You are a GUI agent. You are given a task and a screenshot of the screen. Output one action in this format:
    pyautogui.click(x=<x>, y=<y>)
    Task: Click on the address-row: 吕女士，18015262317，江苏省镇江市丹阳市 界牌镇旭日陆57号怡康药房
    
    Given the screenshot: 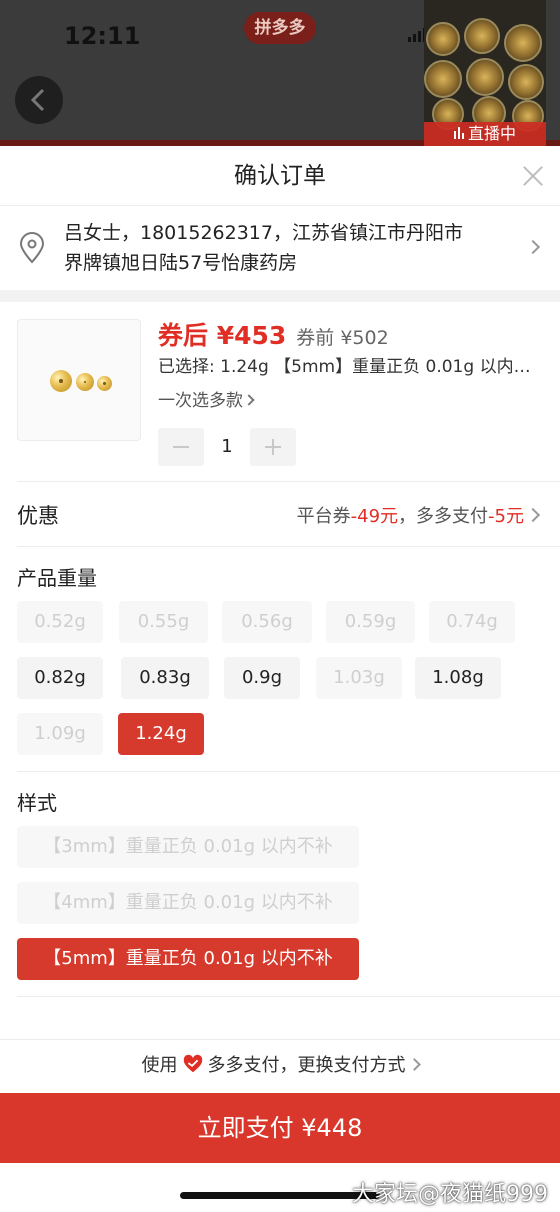 What is the action you would take?
    pyautogui.click(x=280, y=248)
    